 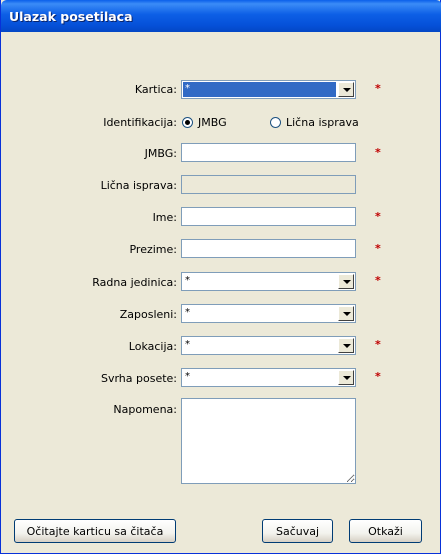 What do you see at coordinates (187, 312) in the screenshot?
I see `zaposleni-value: *` at bounding box center [187, 312].